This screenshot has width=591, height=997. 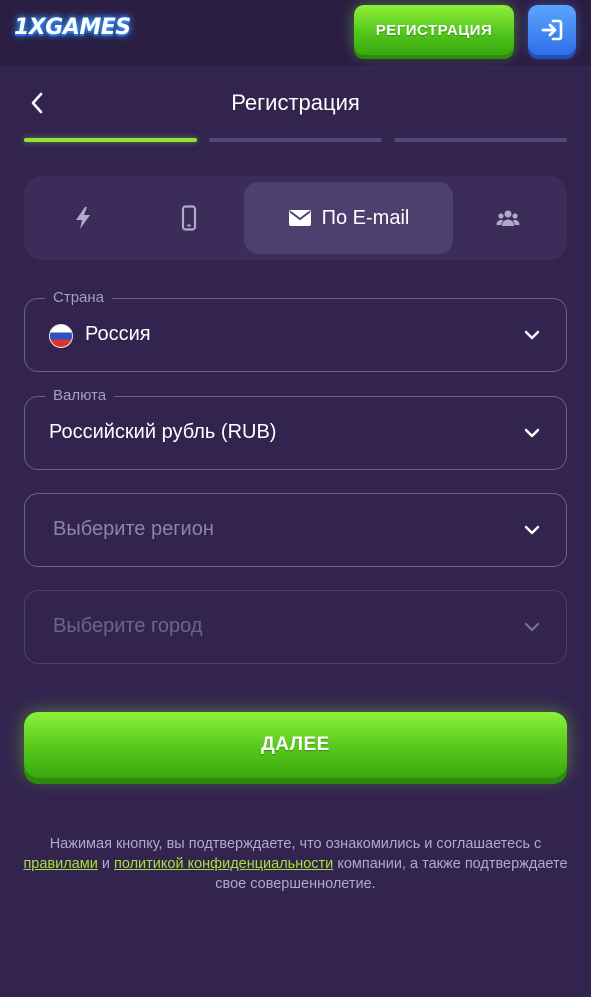 What do you see at coordinates (110, 140) in the screenshot?
I see `step-1-indicator` at bounding box center [110, 140].